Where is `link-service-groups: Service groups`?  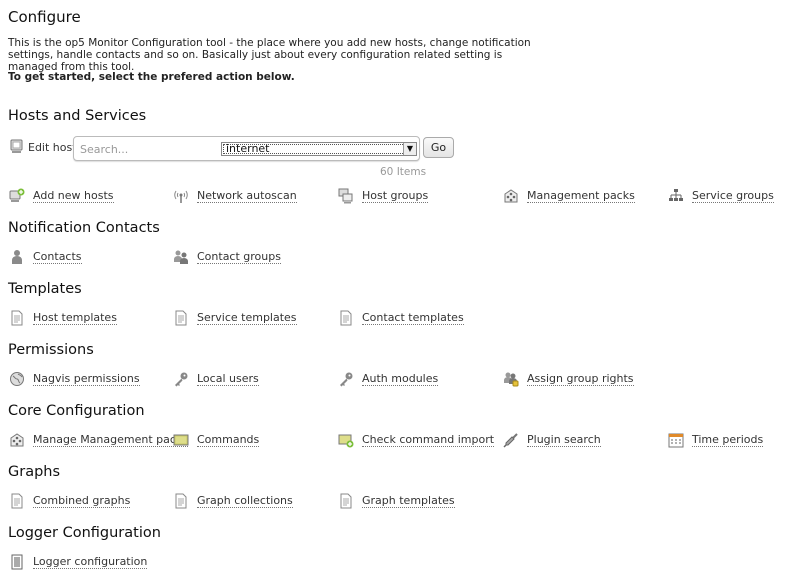
link-service-groups: Service groups is located at coordinates (721, 196).